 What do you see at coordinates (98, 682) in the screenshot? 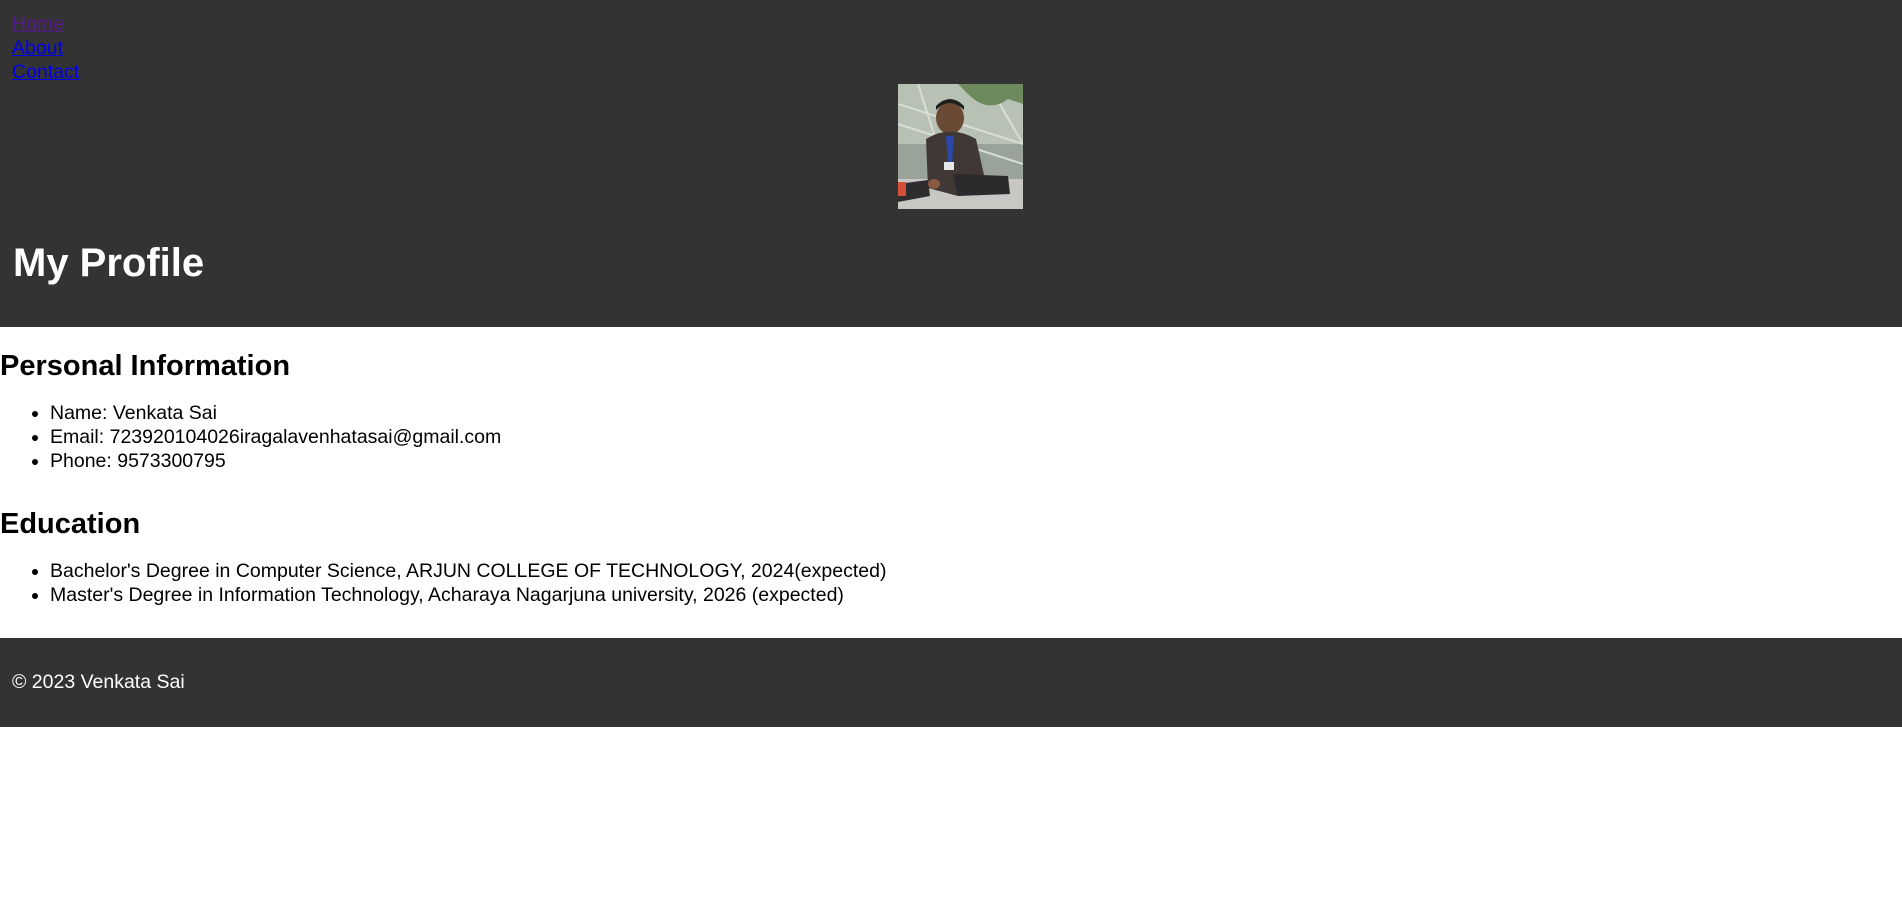
I see `copyright-text: © 2023 Venkata Sai` at bounding box center [98, 682].